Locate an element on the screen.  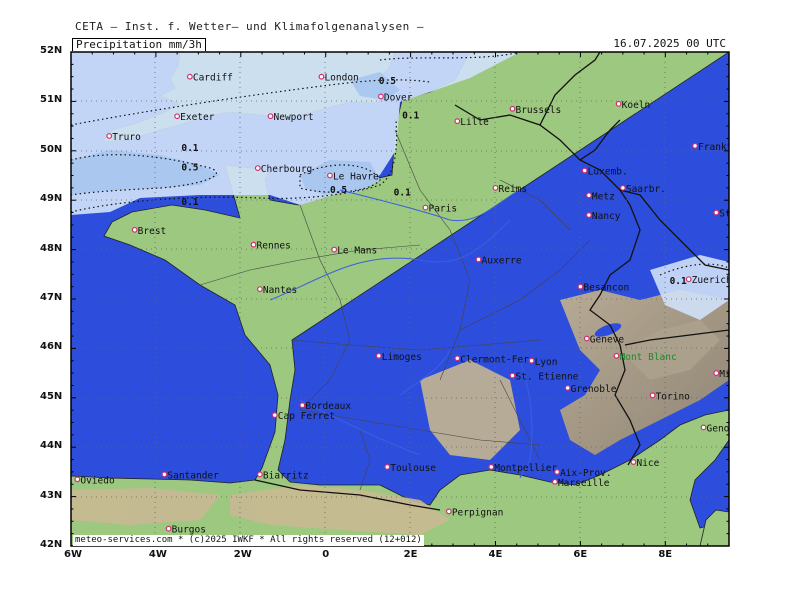
lat-tick-label: 52N is located at coordinates (51, 50).